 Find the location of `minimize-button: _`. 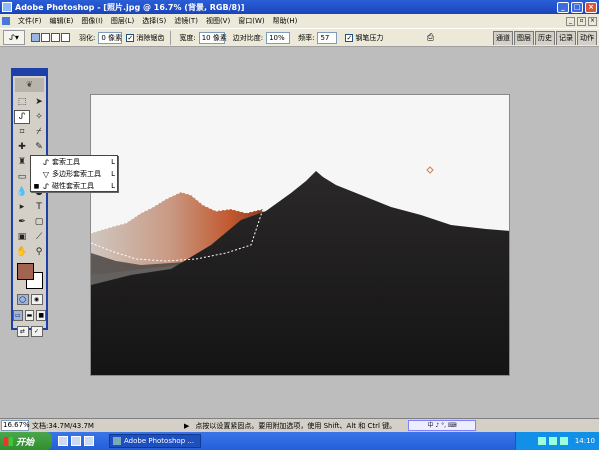

minimize-button: _ is located at coordinates (563, 7).